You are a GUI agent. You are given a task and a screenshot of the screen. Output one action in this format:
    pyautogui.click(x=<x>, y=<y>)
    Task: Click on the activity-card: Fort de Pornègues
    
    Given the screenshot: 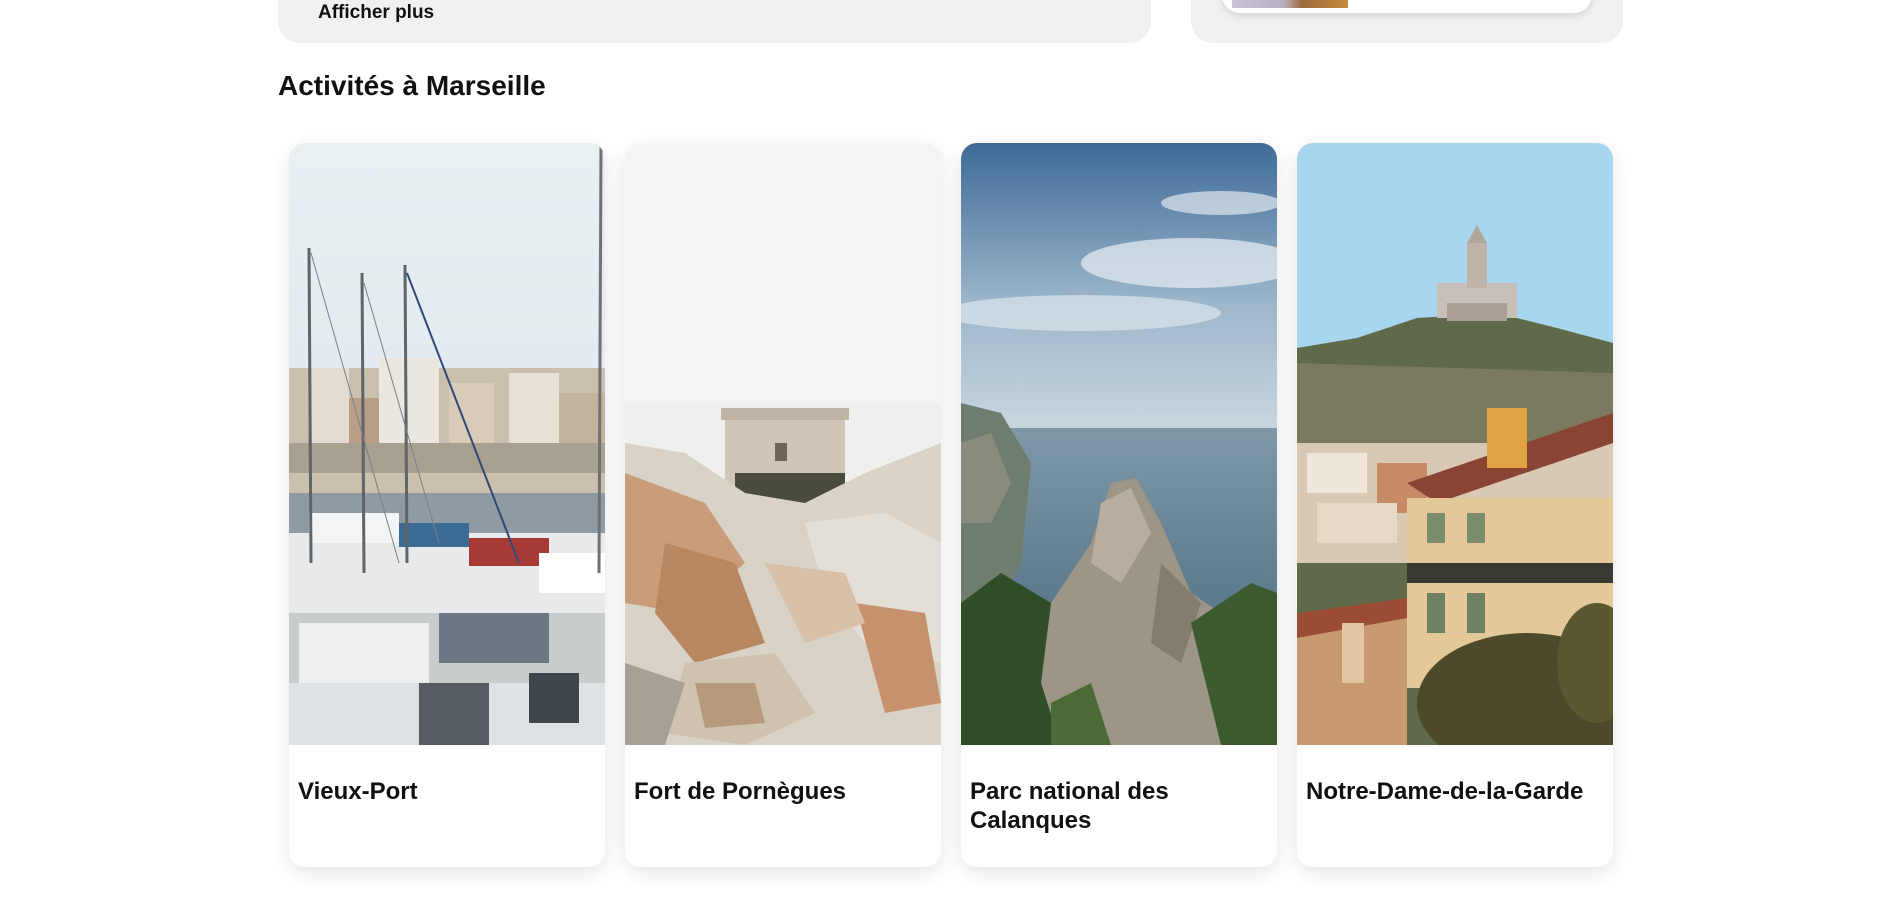 What is the action you would take?
    pyautogui.click(x=783, y=505)
    